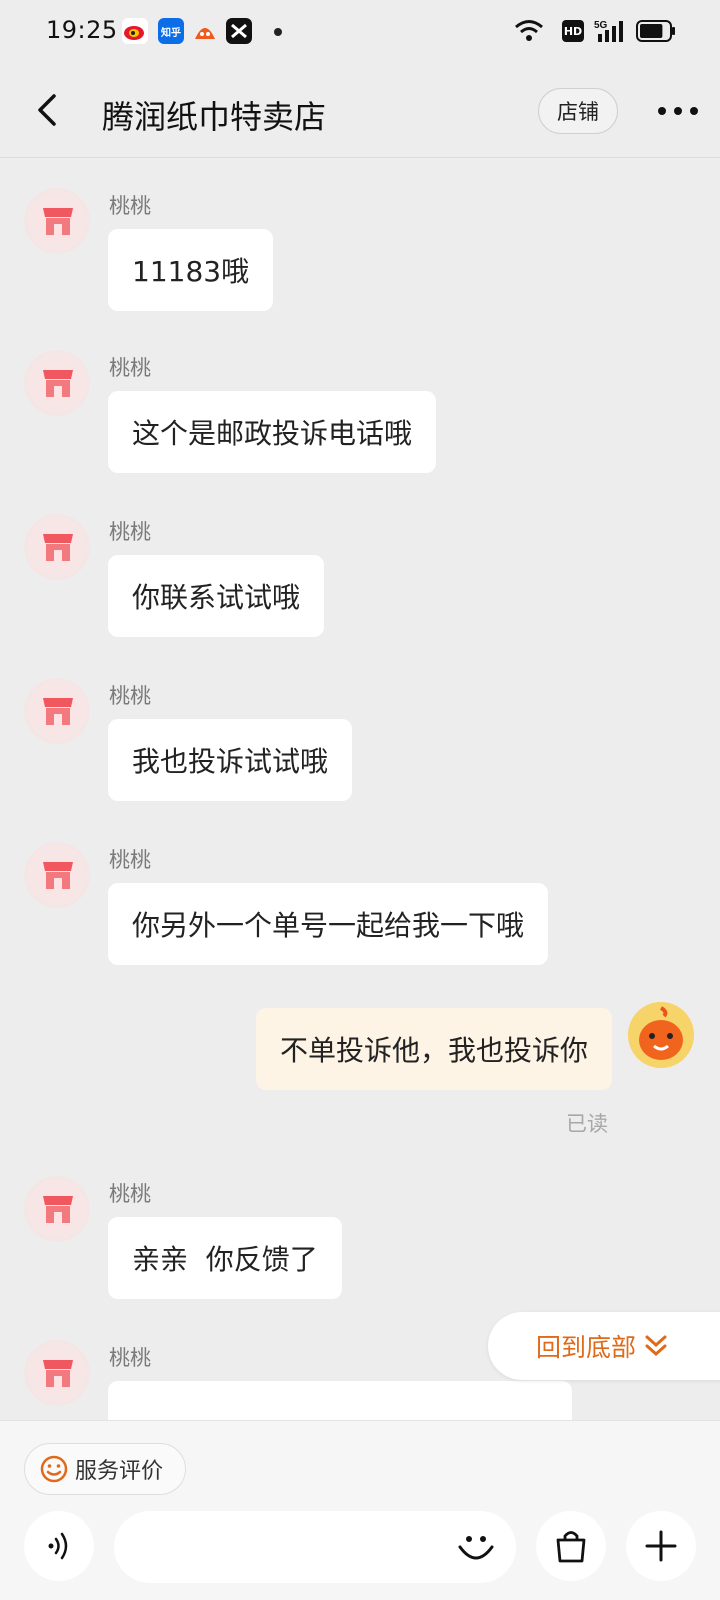 The image size is (720, 1600). What do you see at coordinates (119, 1471) in the screenshot?
I see `service-rating-label: 服务评价` at bounding box center [119, 1471].